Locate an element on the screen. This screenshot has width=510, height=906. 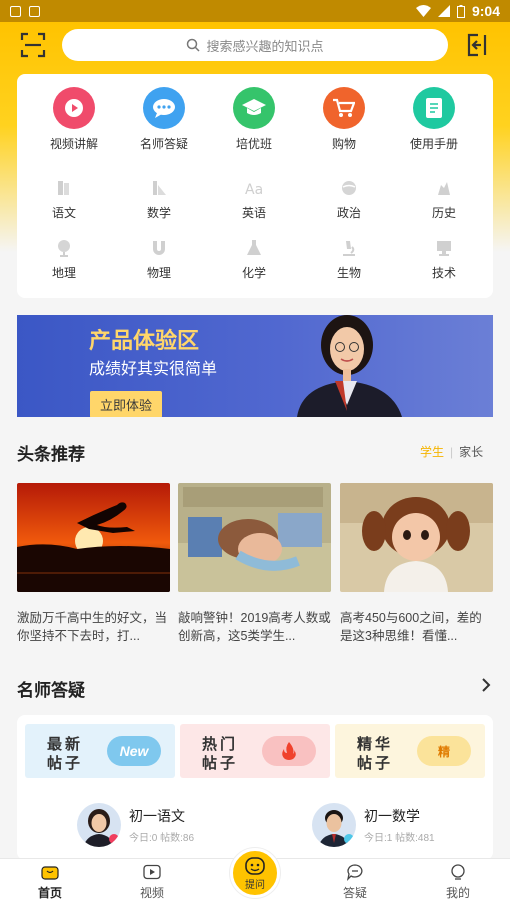
chat-icon is located at coordinates (164, 108).